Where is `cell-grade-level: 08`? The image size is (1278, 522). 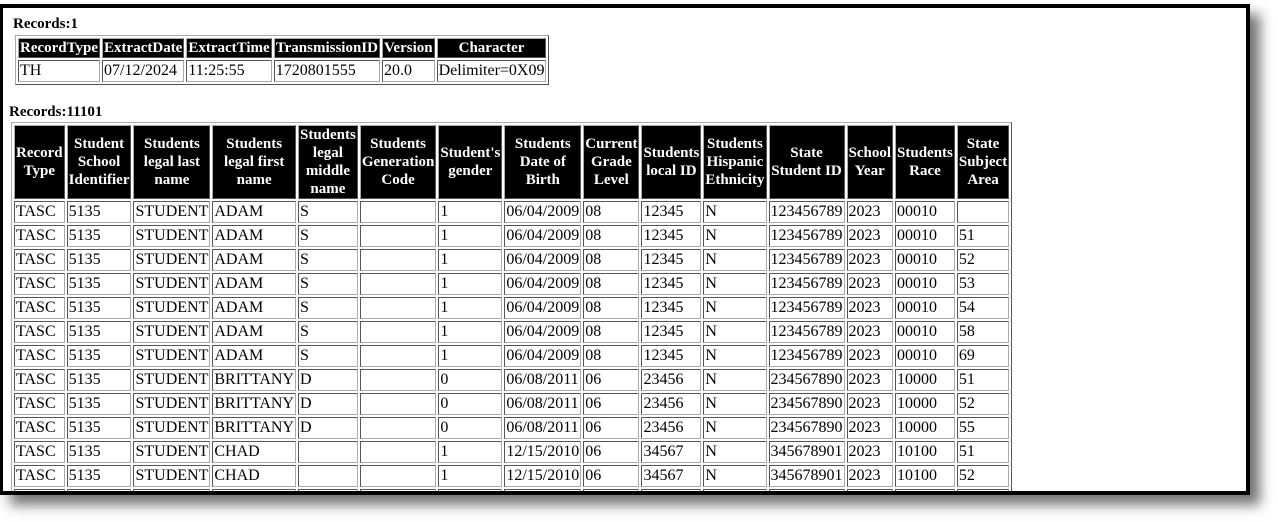
cell-grade-level: 08 is located at coordinates (611, 284).